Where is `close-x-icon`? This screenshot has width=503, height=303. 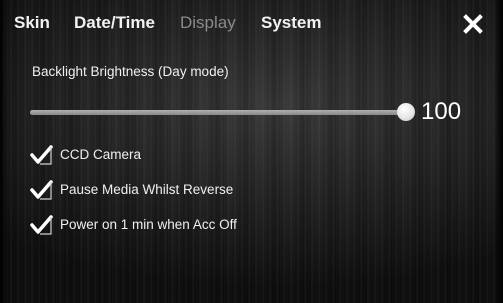
close-x-icon is located at coordinates (473, 24).